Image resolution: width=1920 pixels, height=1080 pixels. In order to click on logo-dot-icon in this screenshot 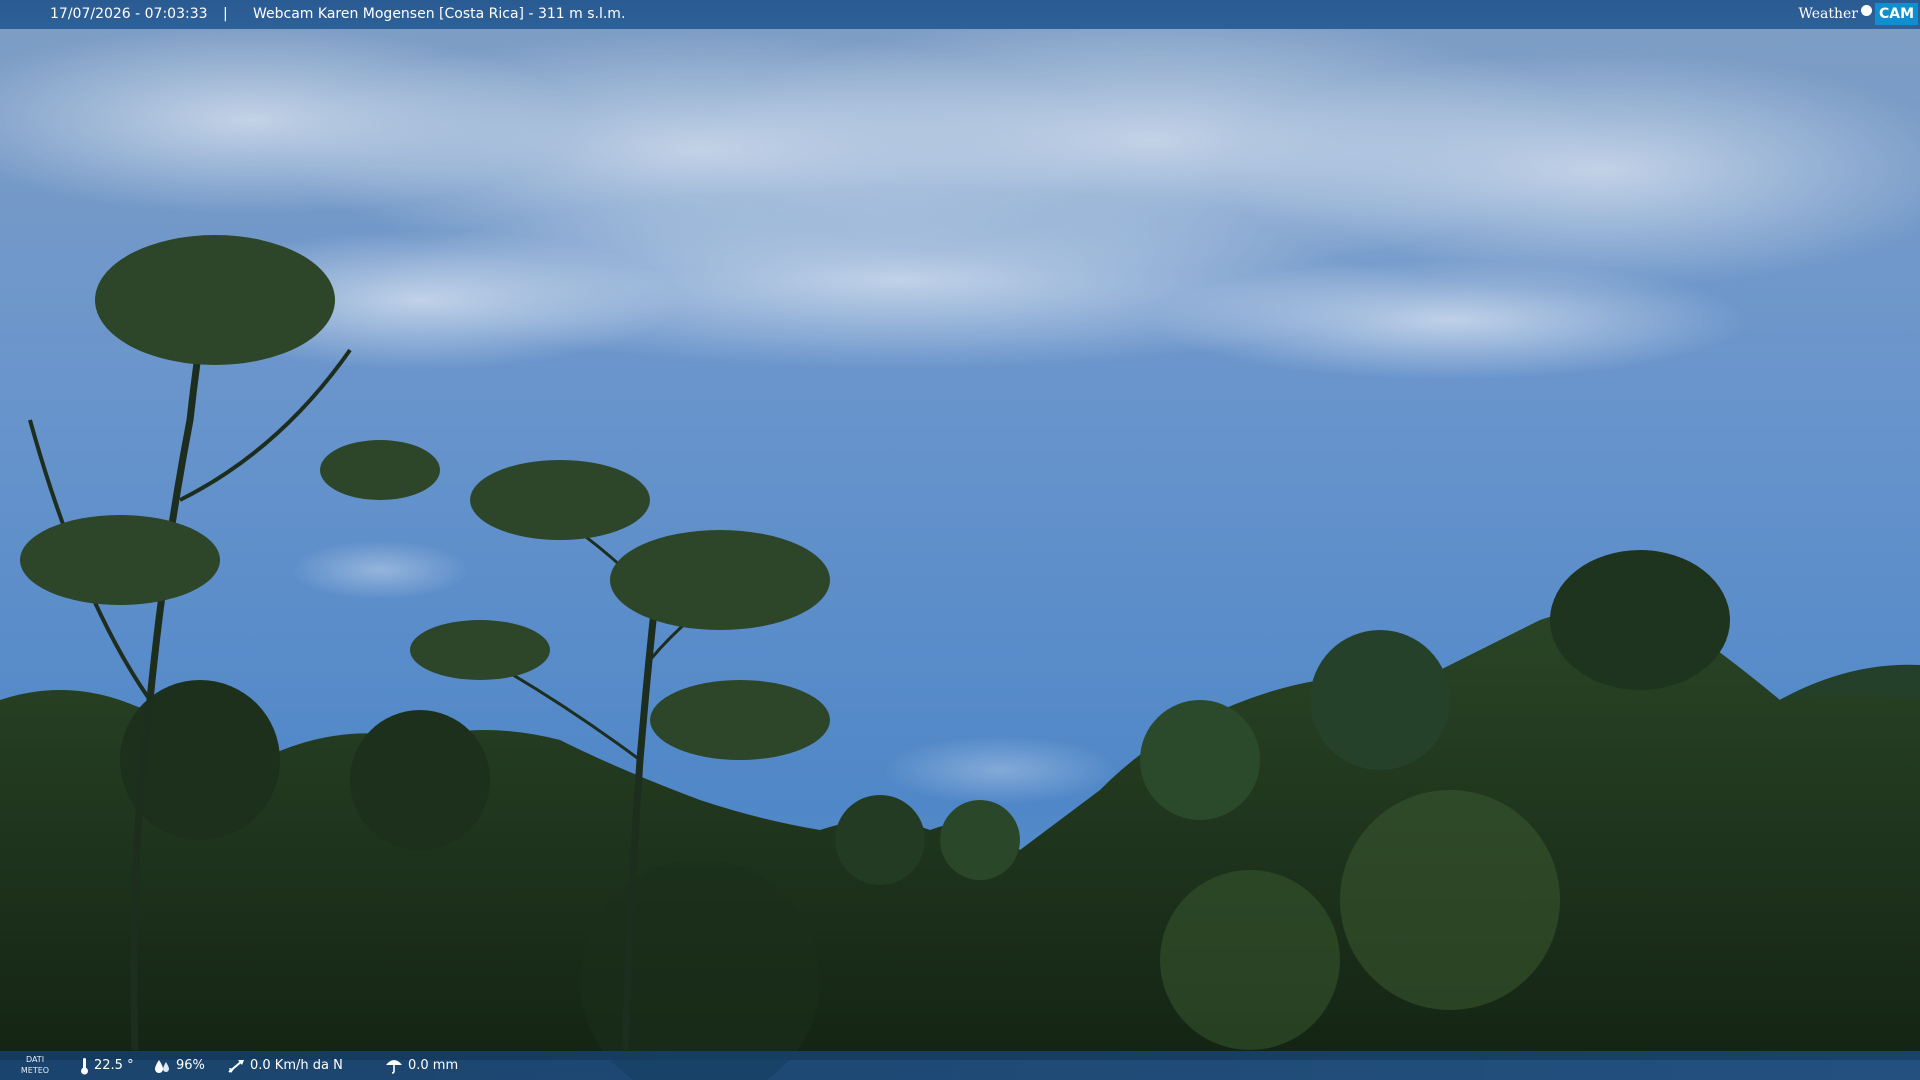, I will do `click(1866, 10)`.